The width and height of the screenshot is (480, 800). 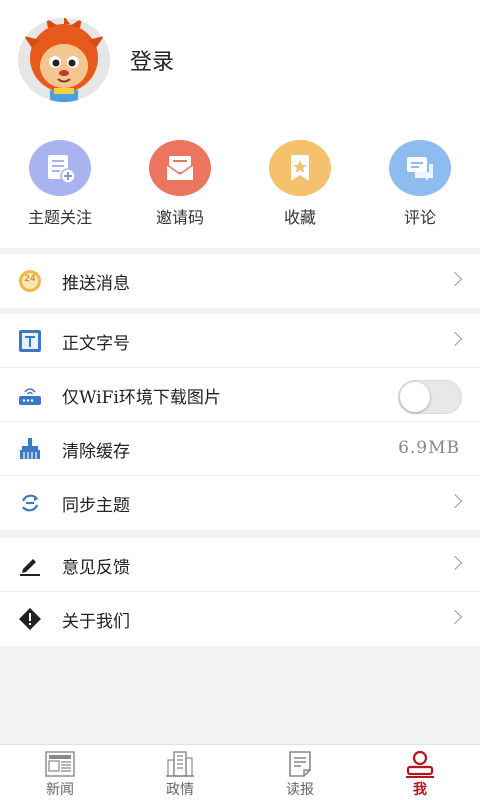 I want to click on invite-code-icon, so click(x=180, y=168).